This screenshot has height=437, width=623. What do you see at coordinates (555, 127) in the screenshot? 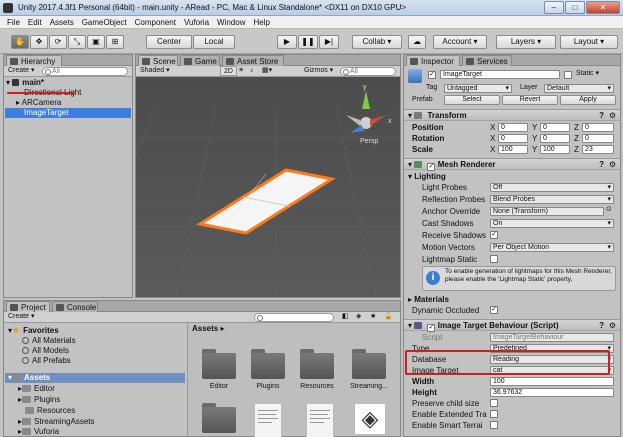
I see `position-y-field: 0` at bounding box center [555, 127].